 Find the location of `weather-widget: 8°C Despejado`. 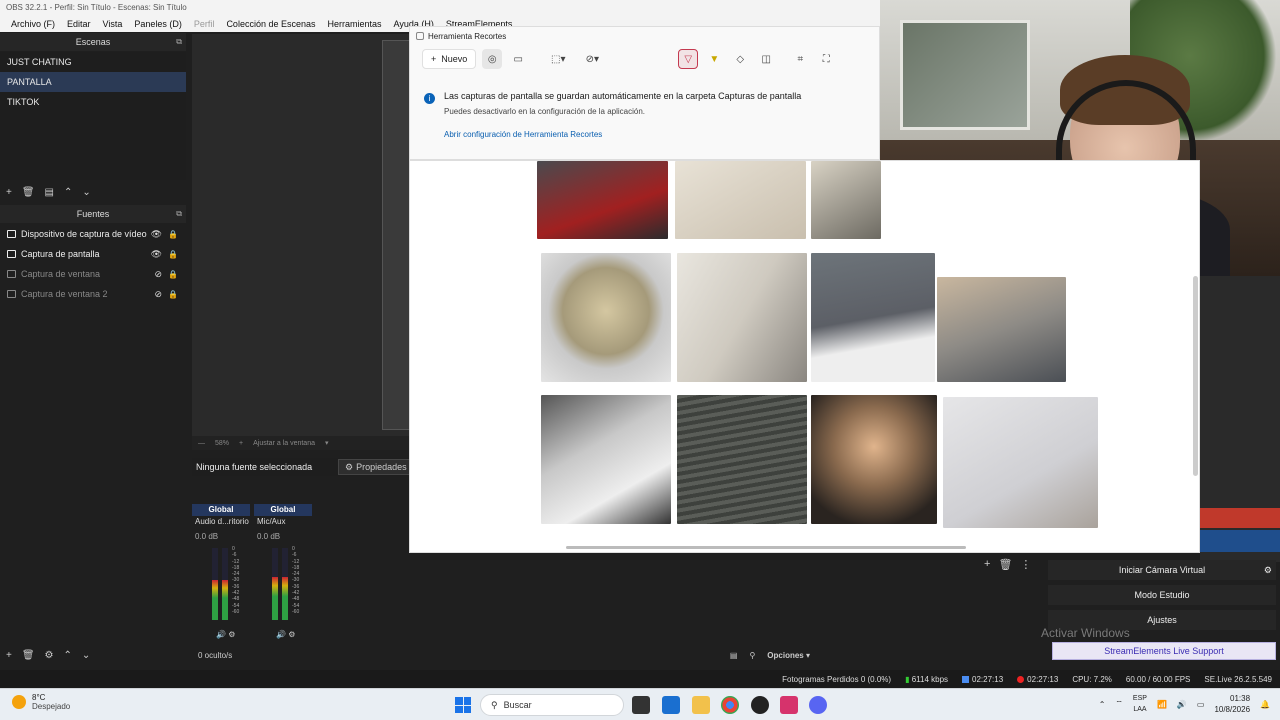

weather-widget: 8°C Despejado is located at coordinates (41, 702).